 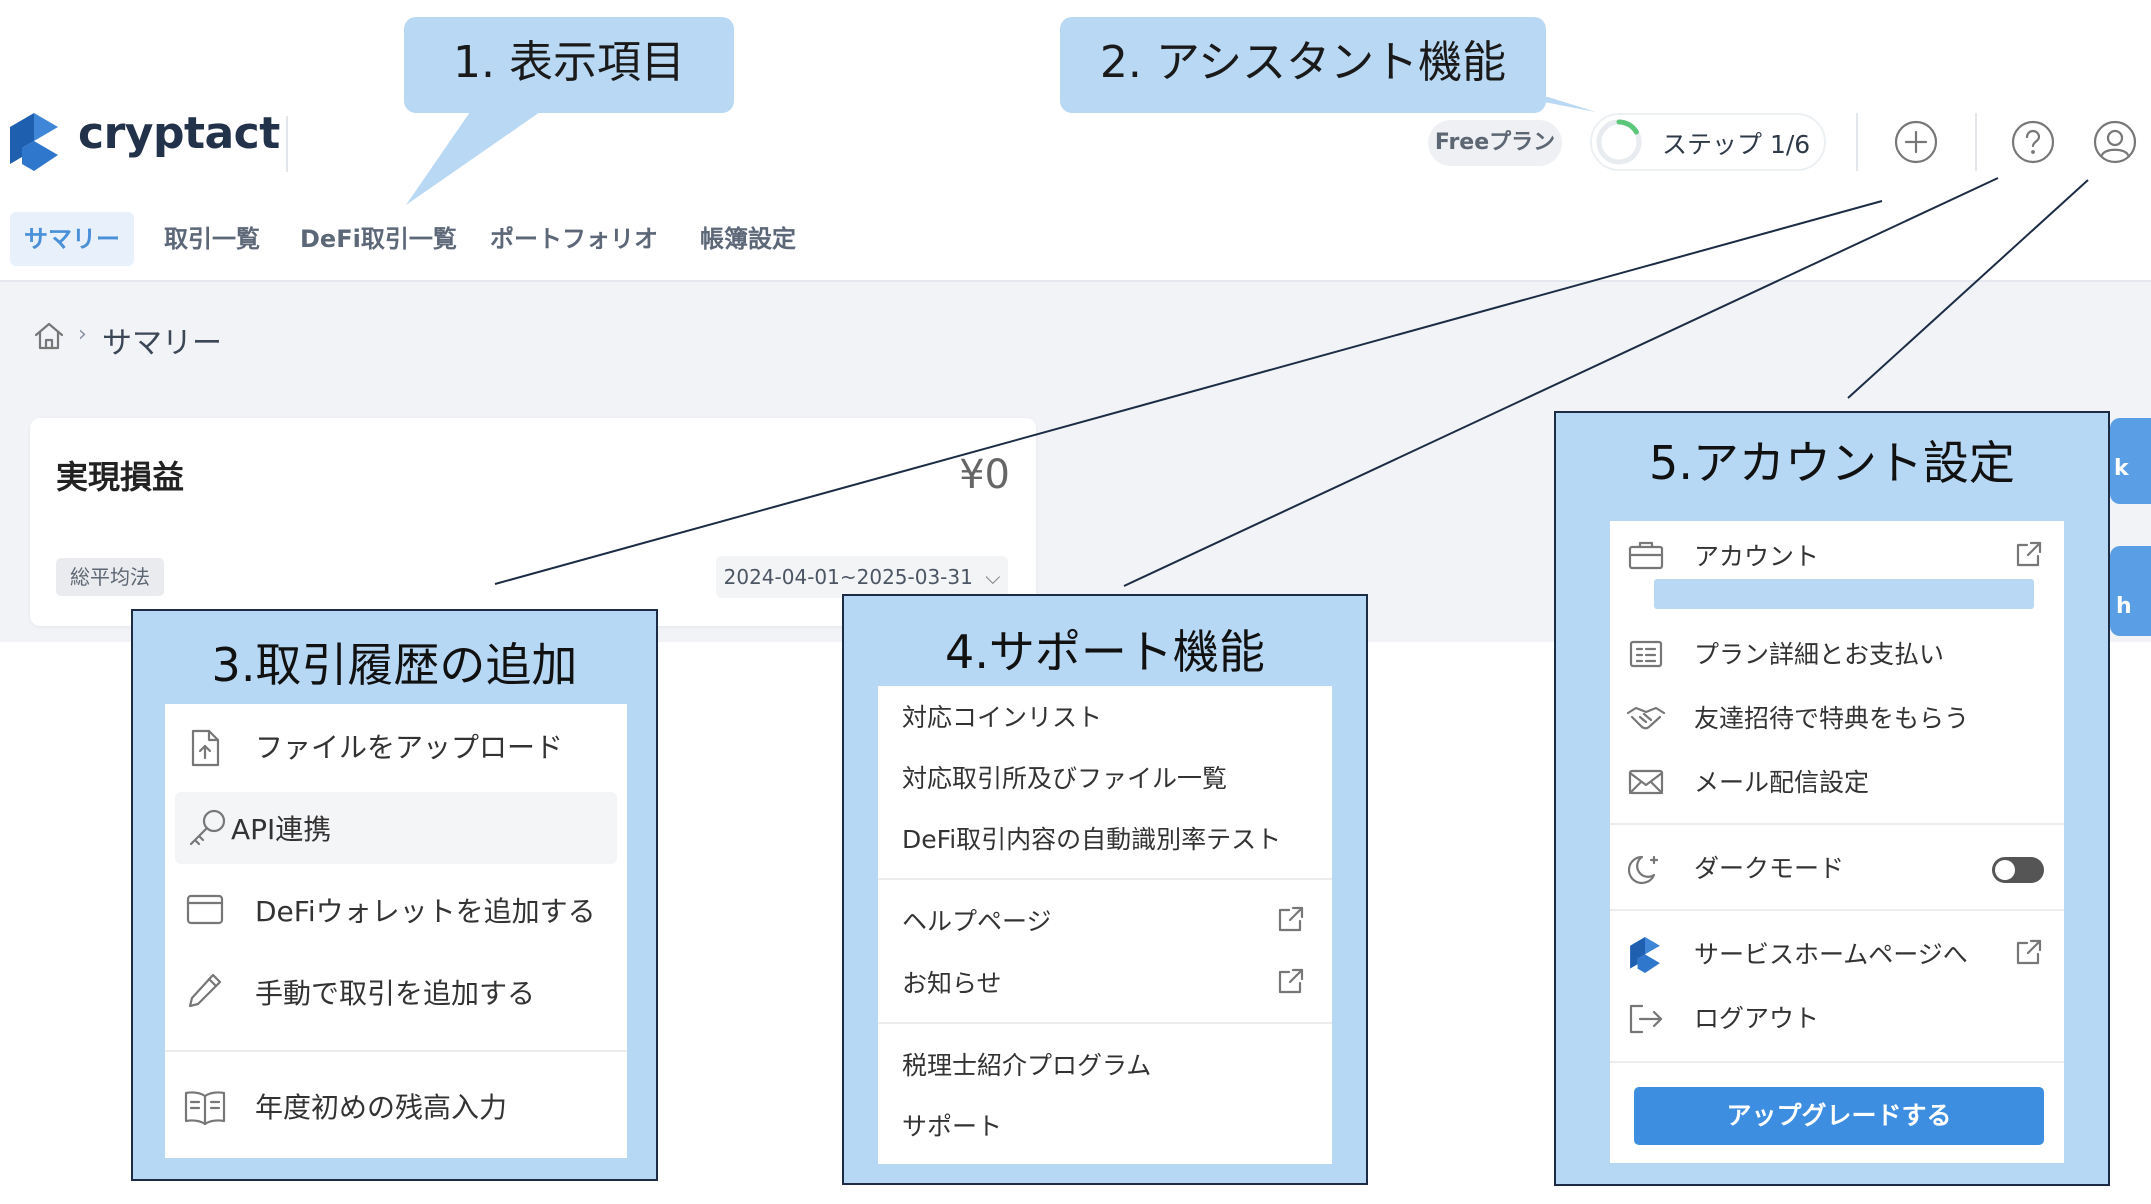 I want to click on menu-item-help-page: ヘルプページ, so click(x=1105, y=922).